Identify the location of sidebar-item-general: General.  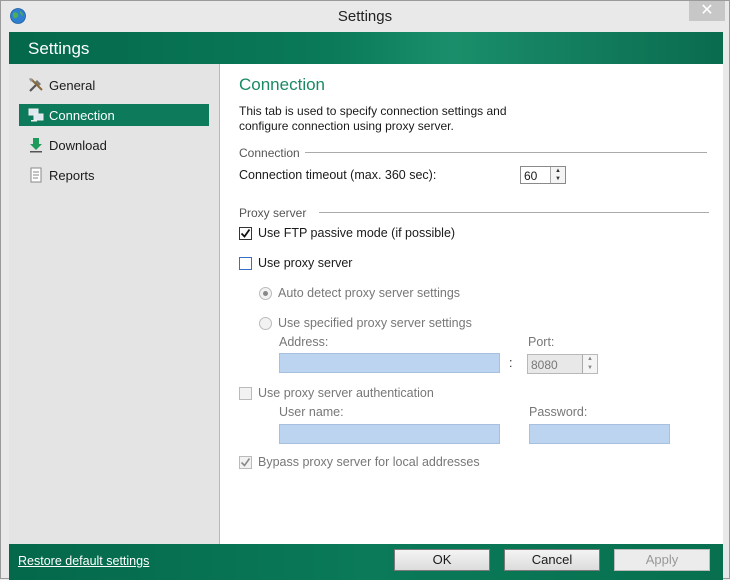
(114, 85).